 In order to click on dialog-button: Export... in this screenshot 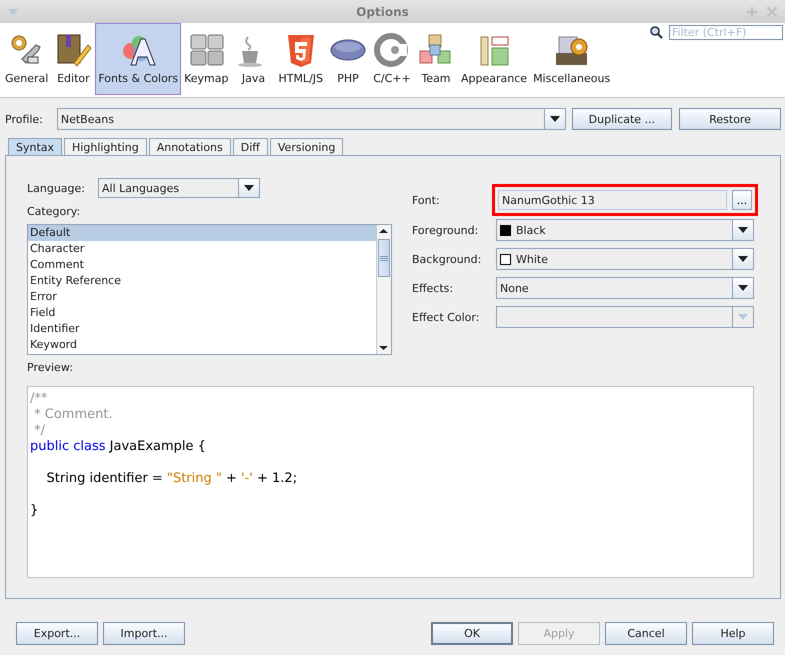, I will do `click(57, 633)`.